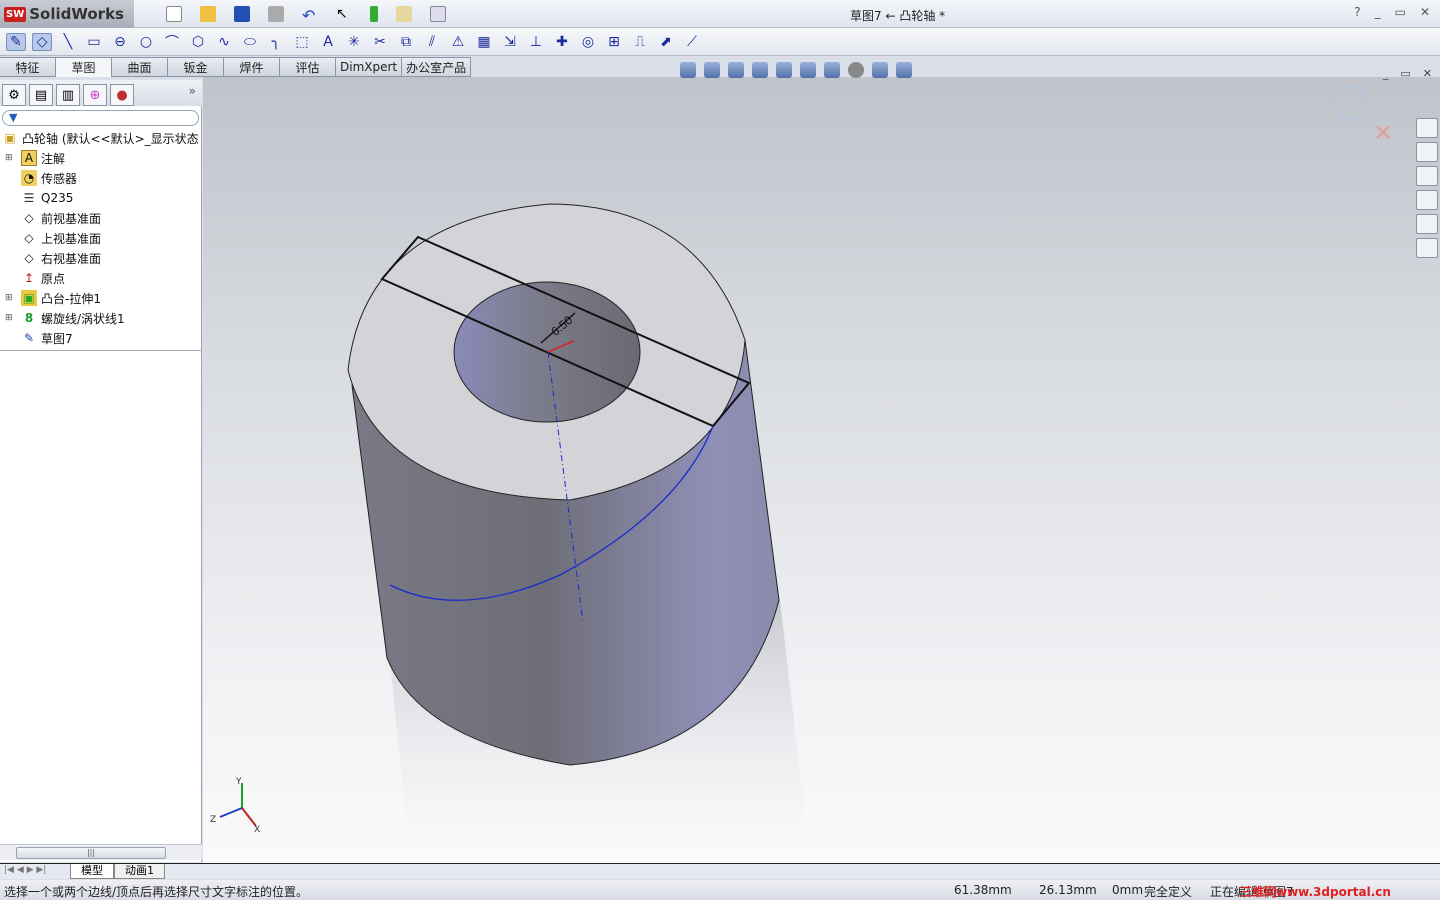  What do you see at coordinates (510, 42) in the screenshot?
I see `move-entities-icon: ⇲` at bounding box center [510, 42].